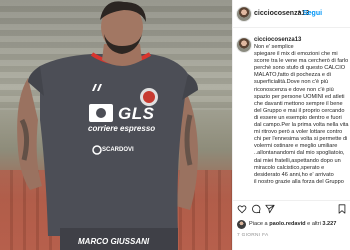  I want to click on likes-row: Piace a paolo.redavid e altri 3.227, so click(293, 225).